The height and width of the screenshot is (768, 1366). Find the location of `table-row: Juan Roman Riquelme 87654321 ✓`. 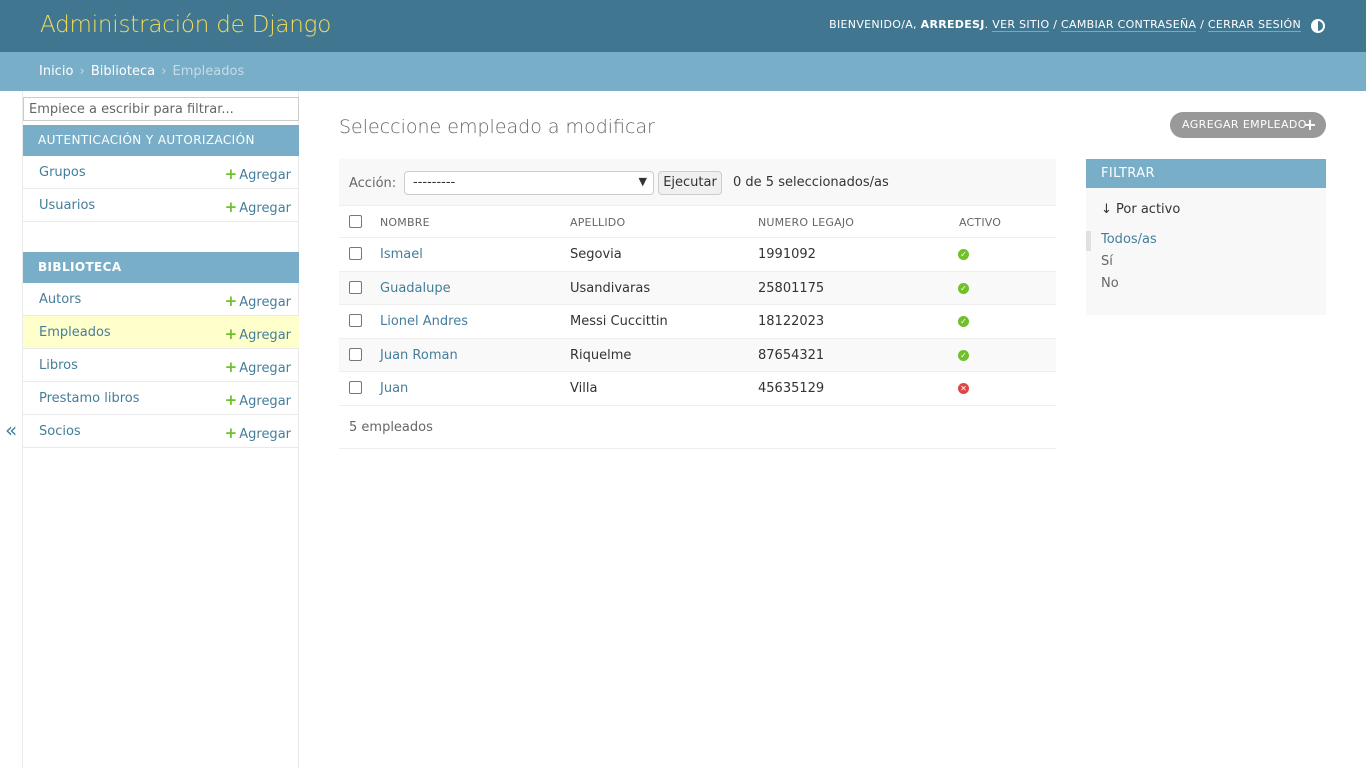

table-row: Juan Roman Riquelme 87654321 ✓ is located at coordinates (697, 355).